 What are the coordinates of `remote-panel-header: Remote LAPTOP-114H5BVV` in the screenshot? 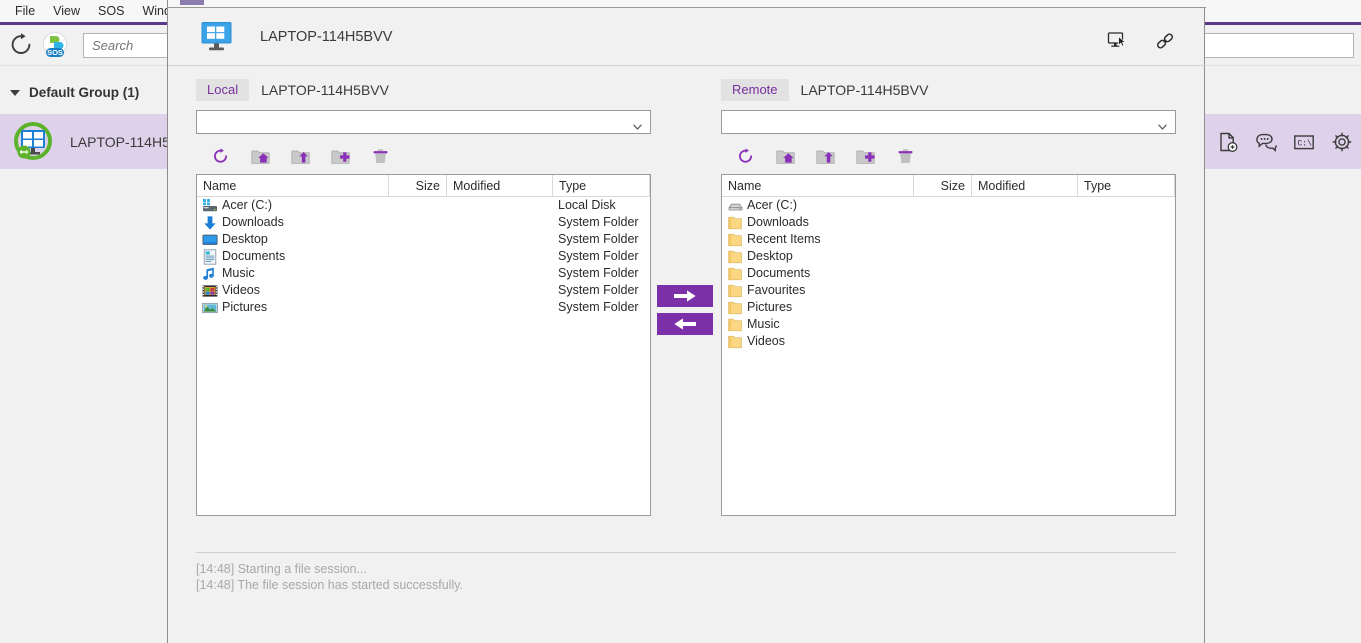 It's located at (948, 90).